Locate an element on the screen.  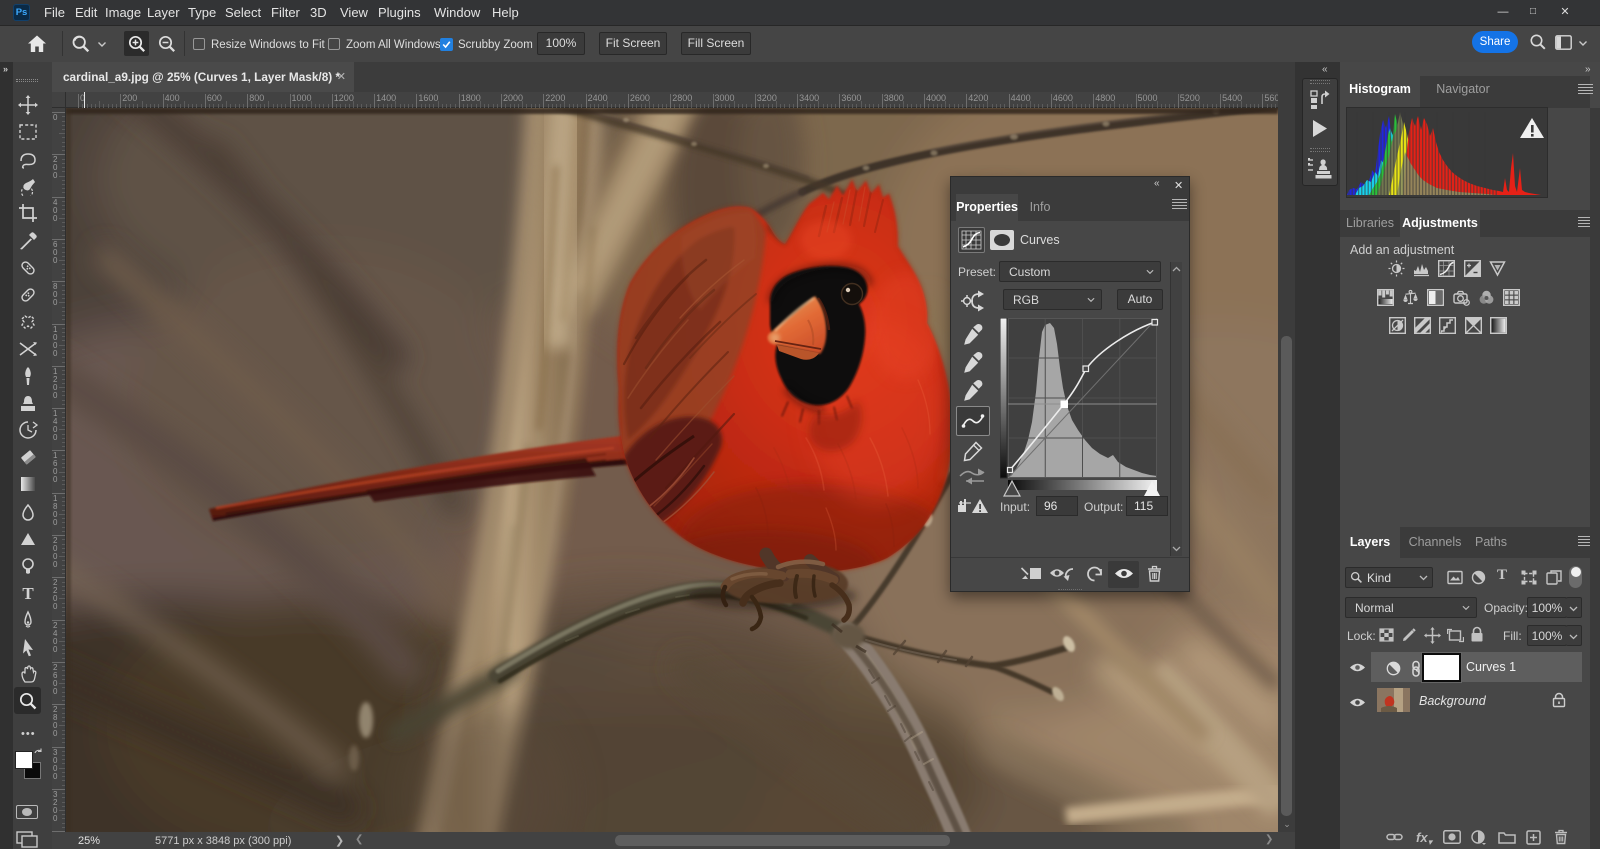
svg-text: T is located at coordinates (28, 593).